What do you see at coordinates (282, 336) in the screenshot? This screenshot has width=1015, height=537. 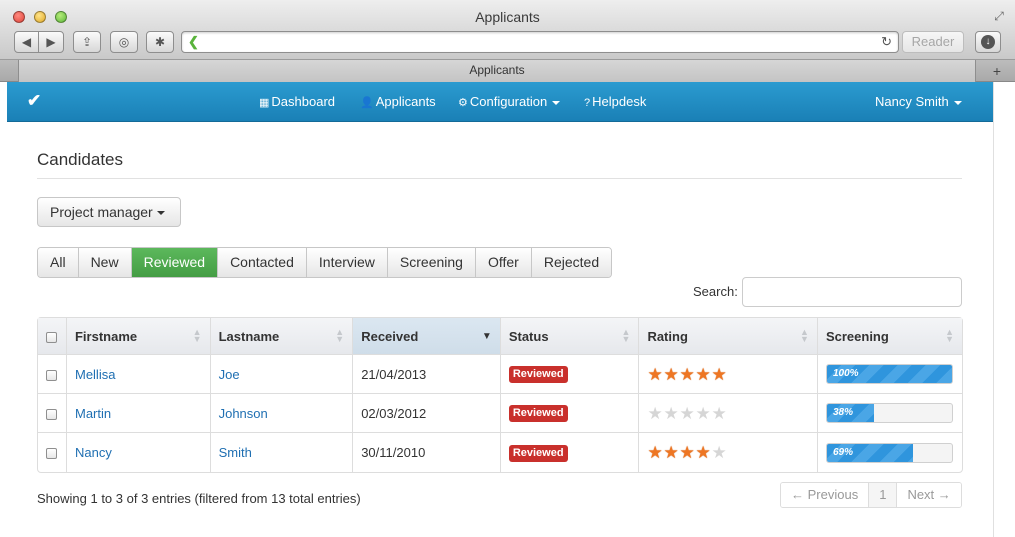 I see `column-lastname: Lastname ▲ ▼` at bounding box center [282, 336].